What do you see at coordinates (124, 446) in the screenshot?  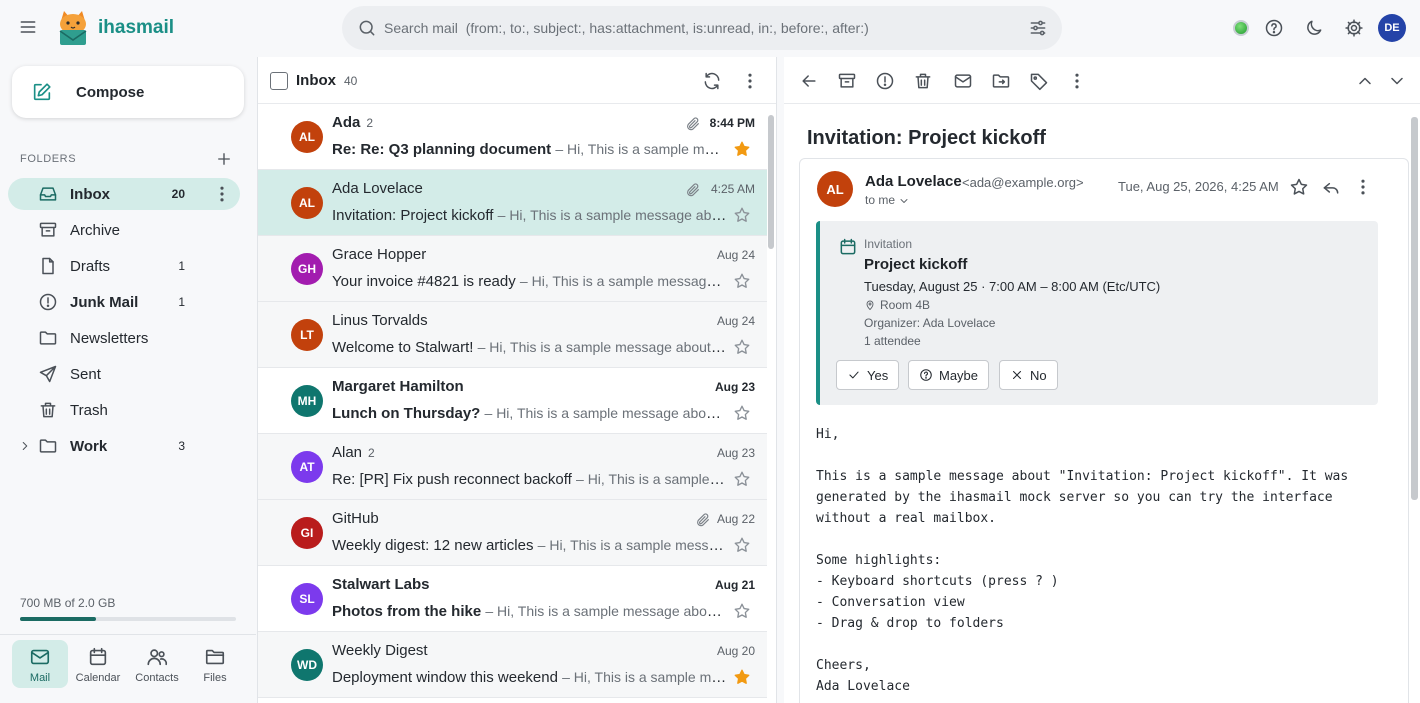 I see `folder-work: Work 3` at bounding box center [124, 446].